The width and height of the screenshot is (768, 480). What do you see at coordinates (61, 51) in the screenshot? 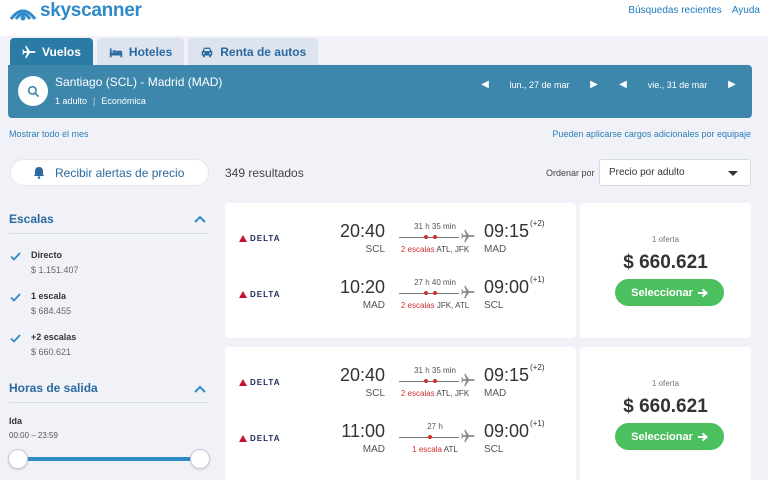
I see `tab-flights-label: Vuelos` at bounding box center [61, 51].